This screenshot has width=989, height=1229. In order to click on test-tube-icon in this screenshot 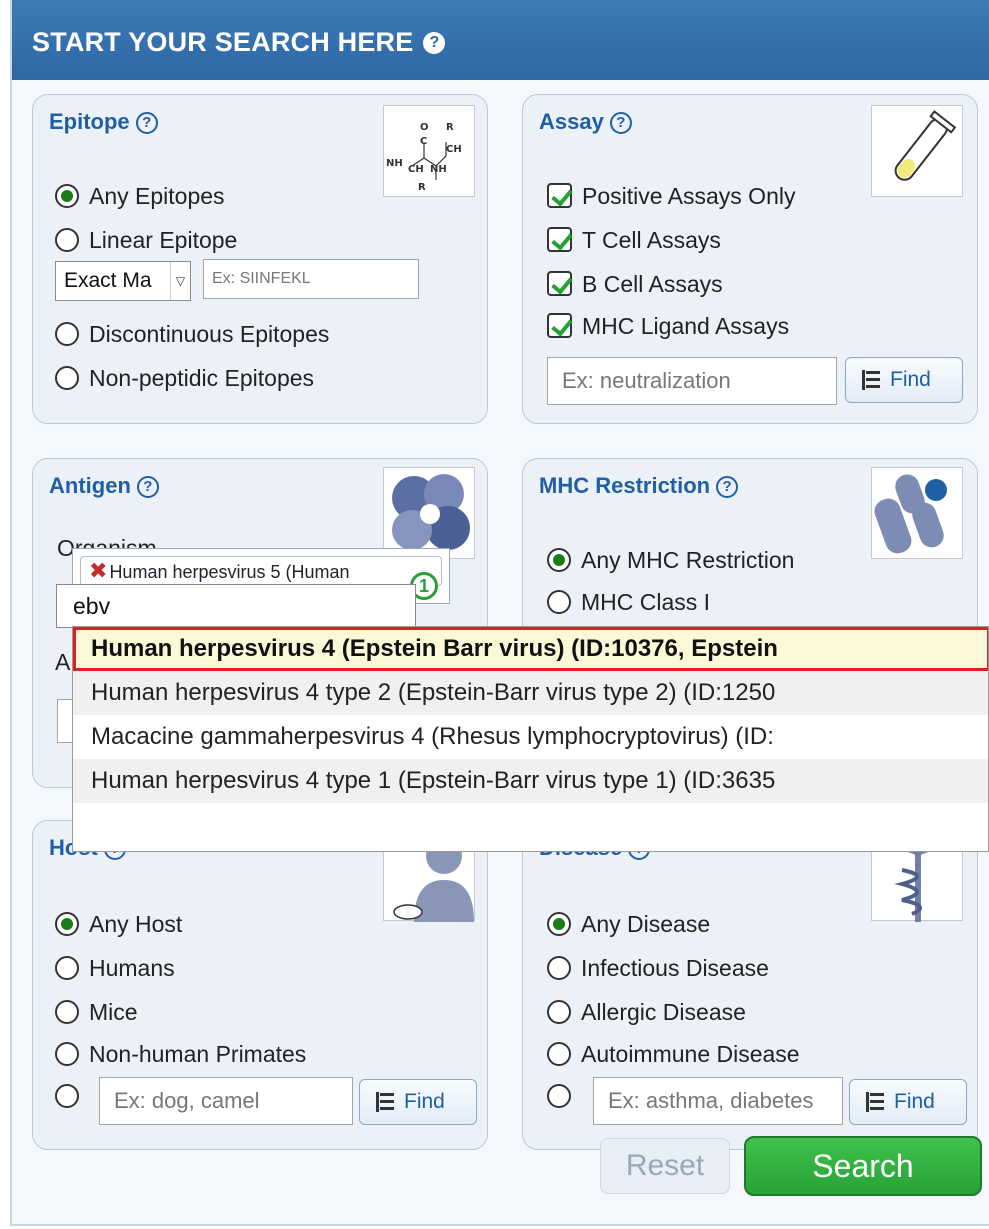, I will do `click(917, 151)`.